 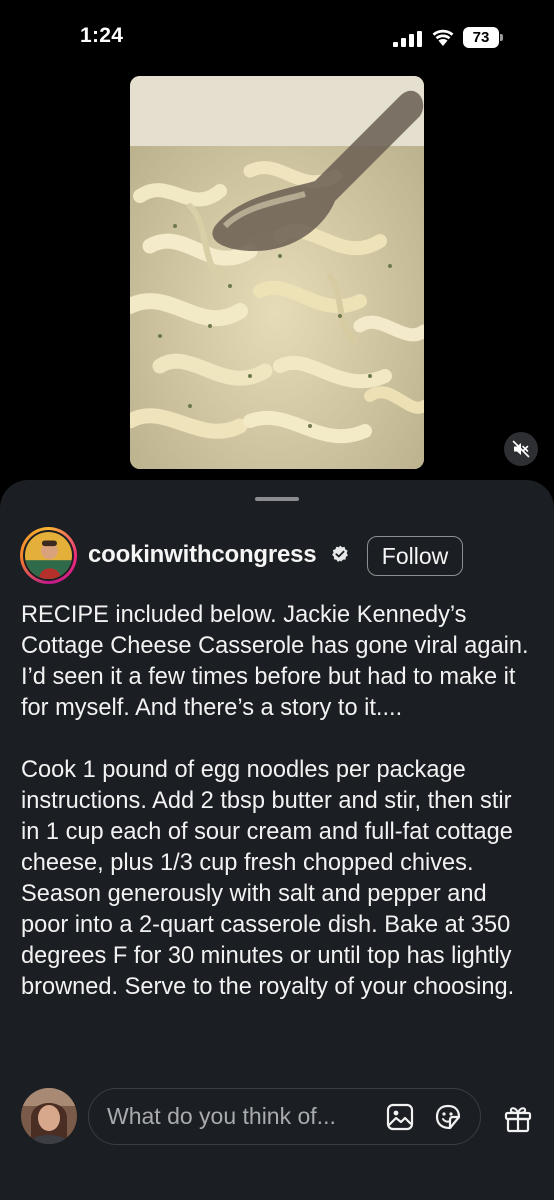 What do you see at coordinates (202, 555) in the screenshot?
I see `post-username: cookinwithcongress` at bounding box center [202, 555].